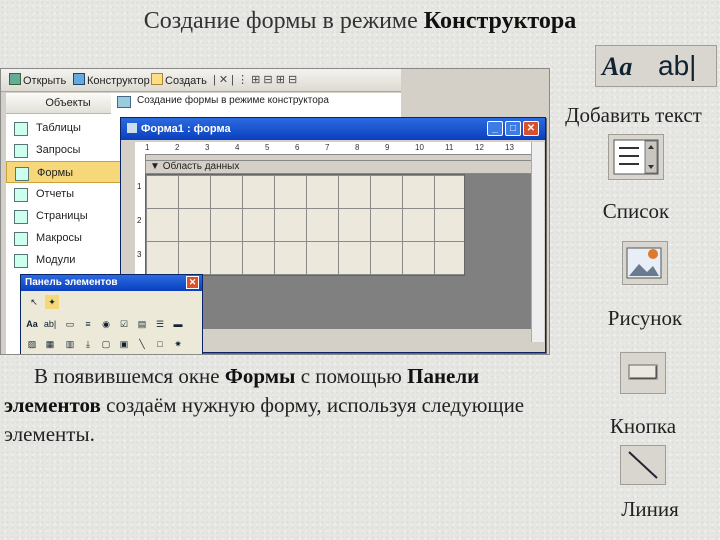  Describe the element at coordinates (70, 344) in the screenshot. I see `bound-frame-tool-icon: ▥` at that location.